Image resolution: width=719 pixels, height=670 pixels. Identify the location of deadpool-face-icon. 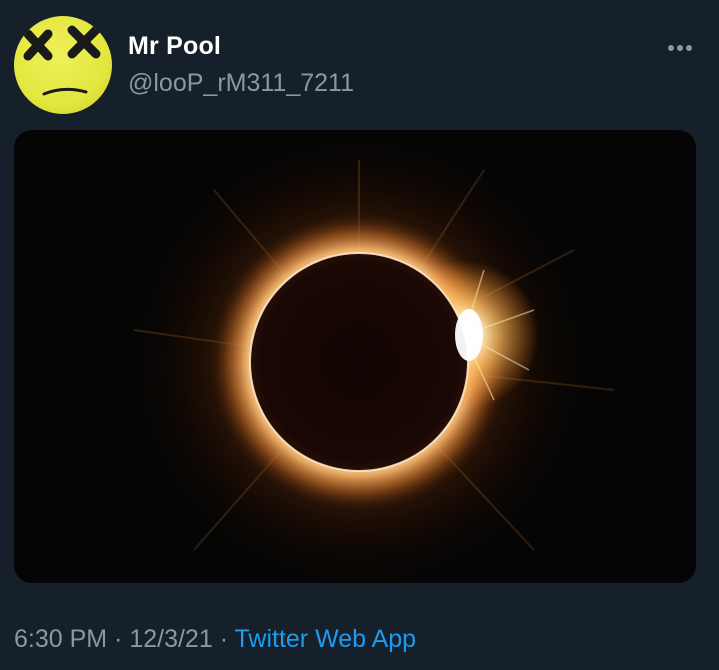
(62, 60).